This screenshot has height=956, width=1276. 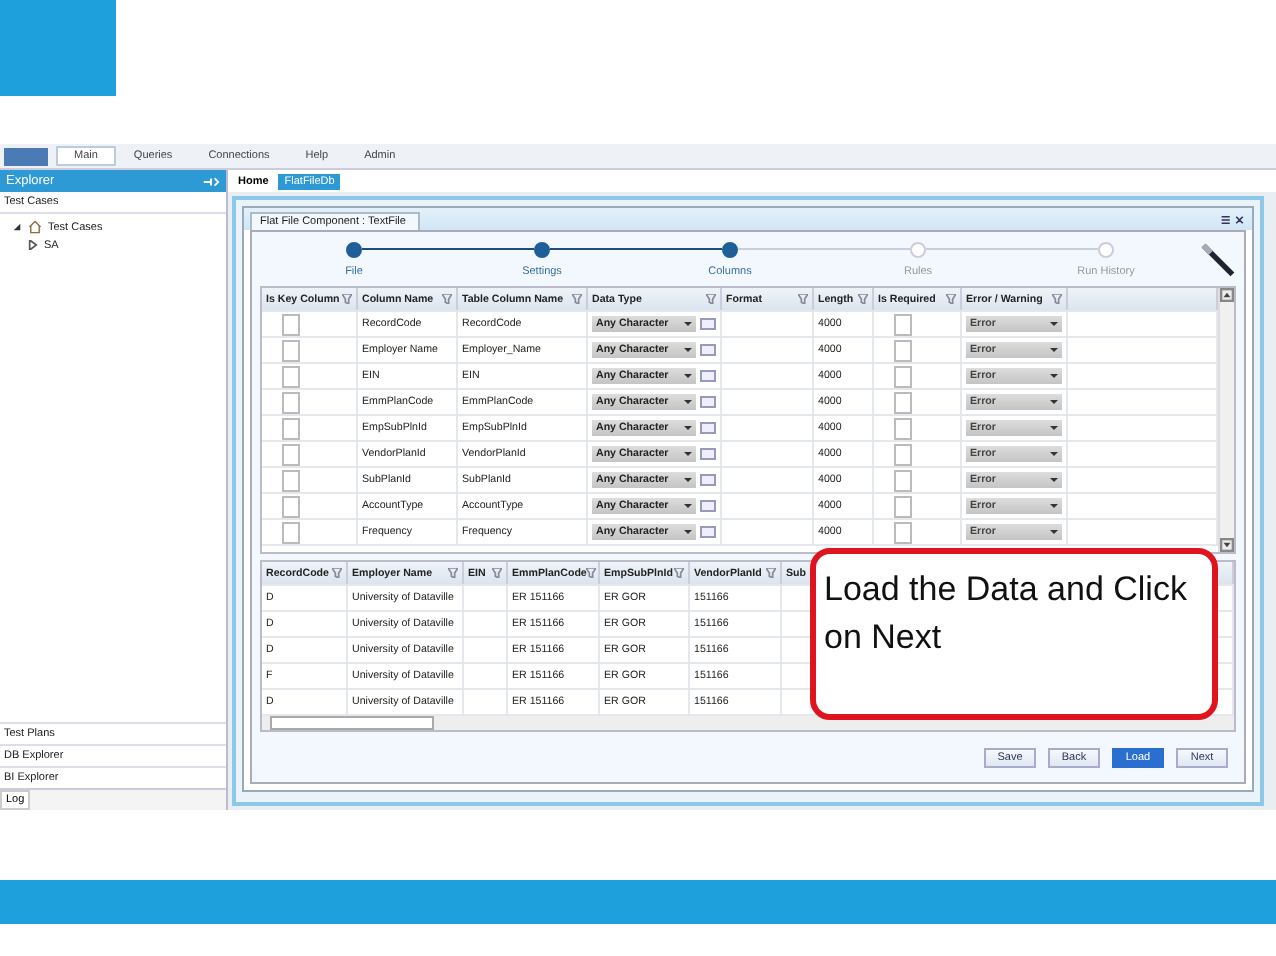 I want to click on app-menu-button, so click(x=26, y=156).